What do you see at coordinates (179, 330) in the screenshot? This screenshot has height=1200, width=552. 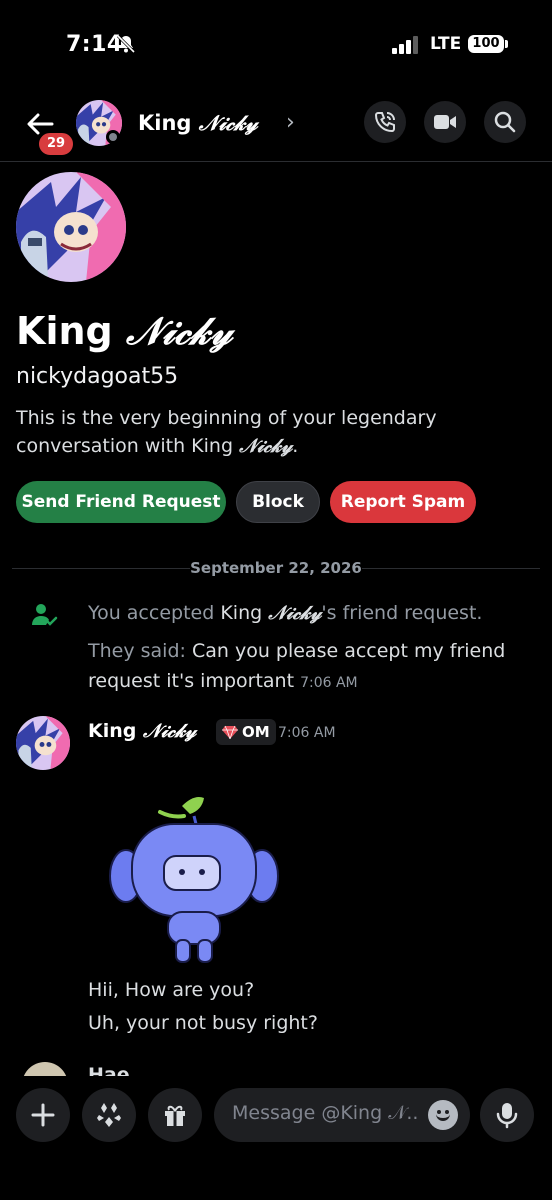 I see `profile-name-fancy: 𝒩𝒾𝒸𝓀𝓎` at bounding box center [179, 330].